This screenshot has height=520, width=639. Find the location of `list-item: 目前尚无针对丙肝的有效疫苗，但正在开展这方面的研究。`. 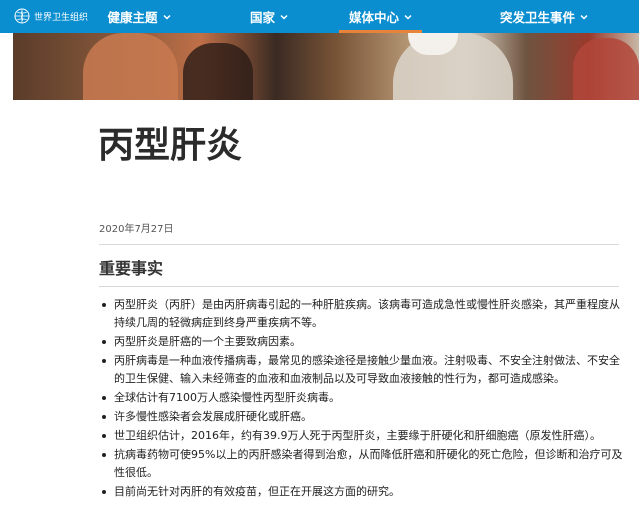

list-item: 目前尚无针对丙肝的有效疫苗，但正在开展这方面的研究。 is located at coordinates (364, 492).